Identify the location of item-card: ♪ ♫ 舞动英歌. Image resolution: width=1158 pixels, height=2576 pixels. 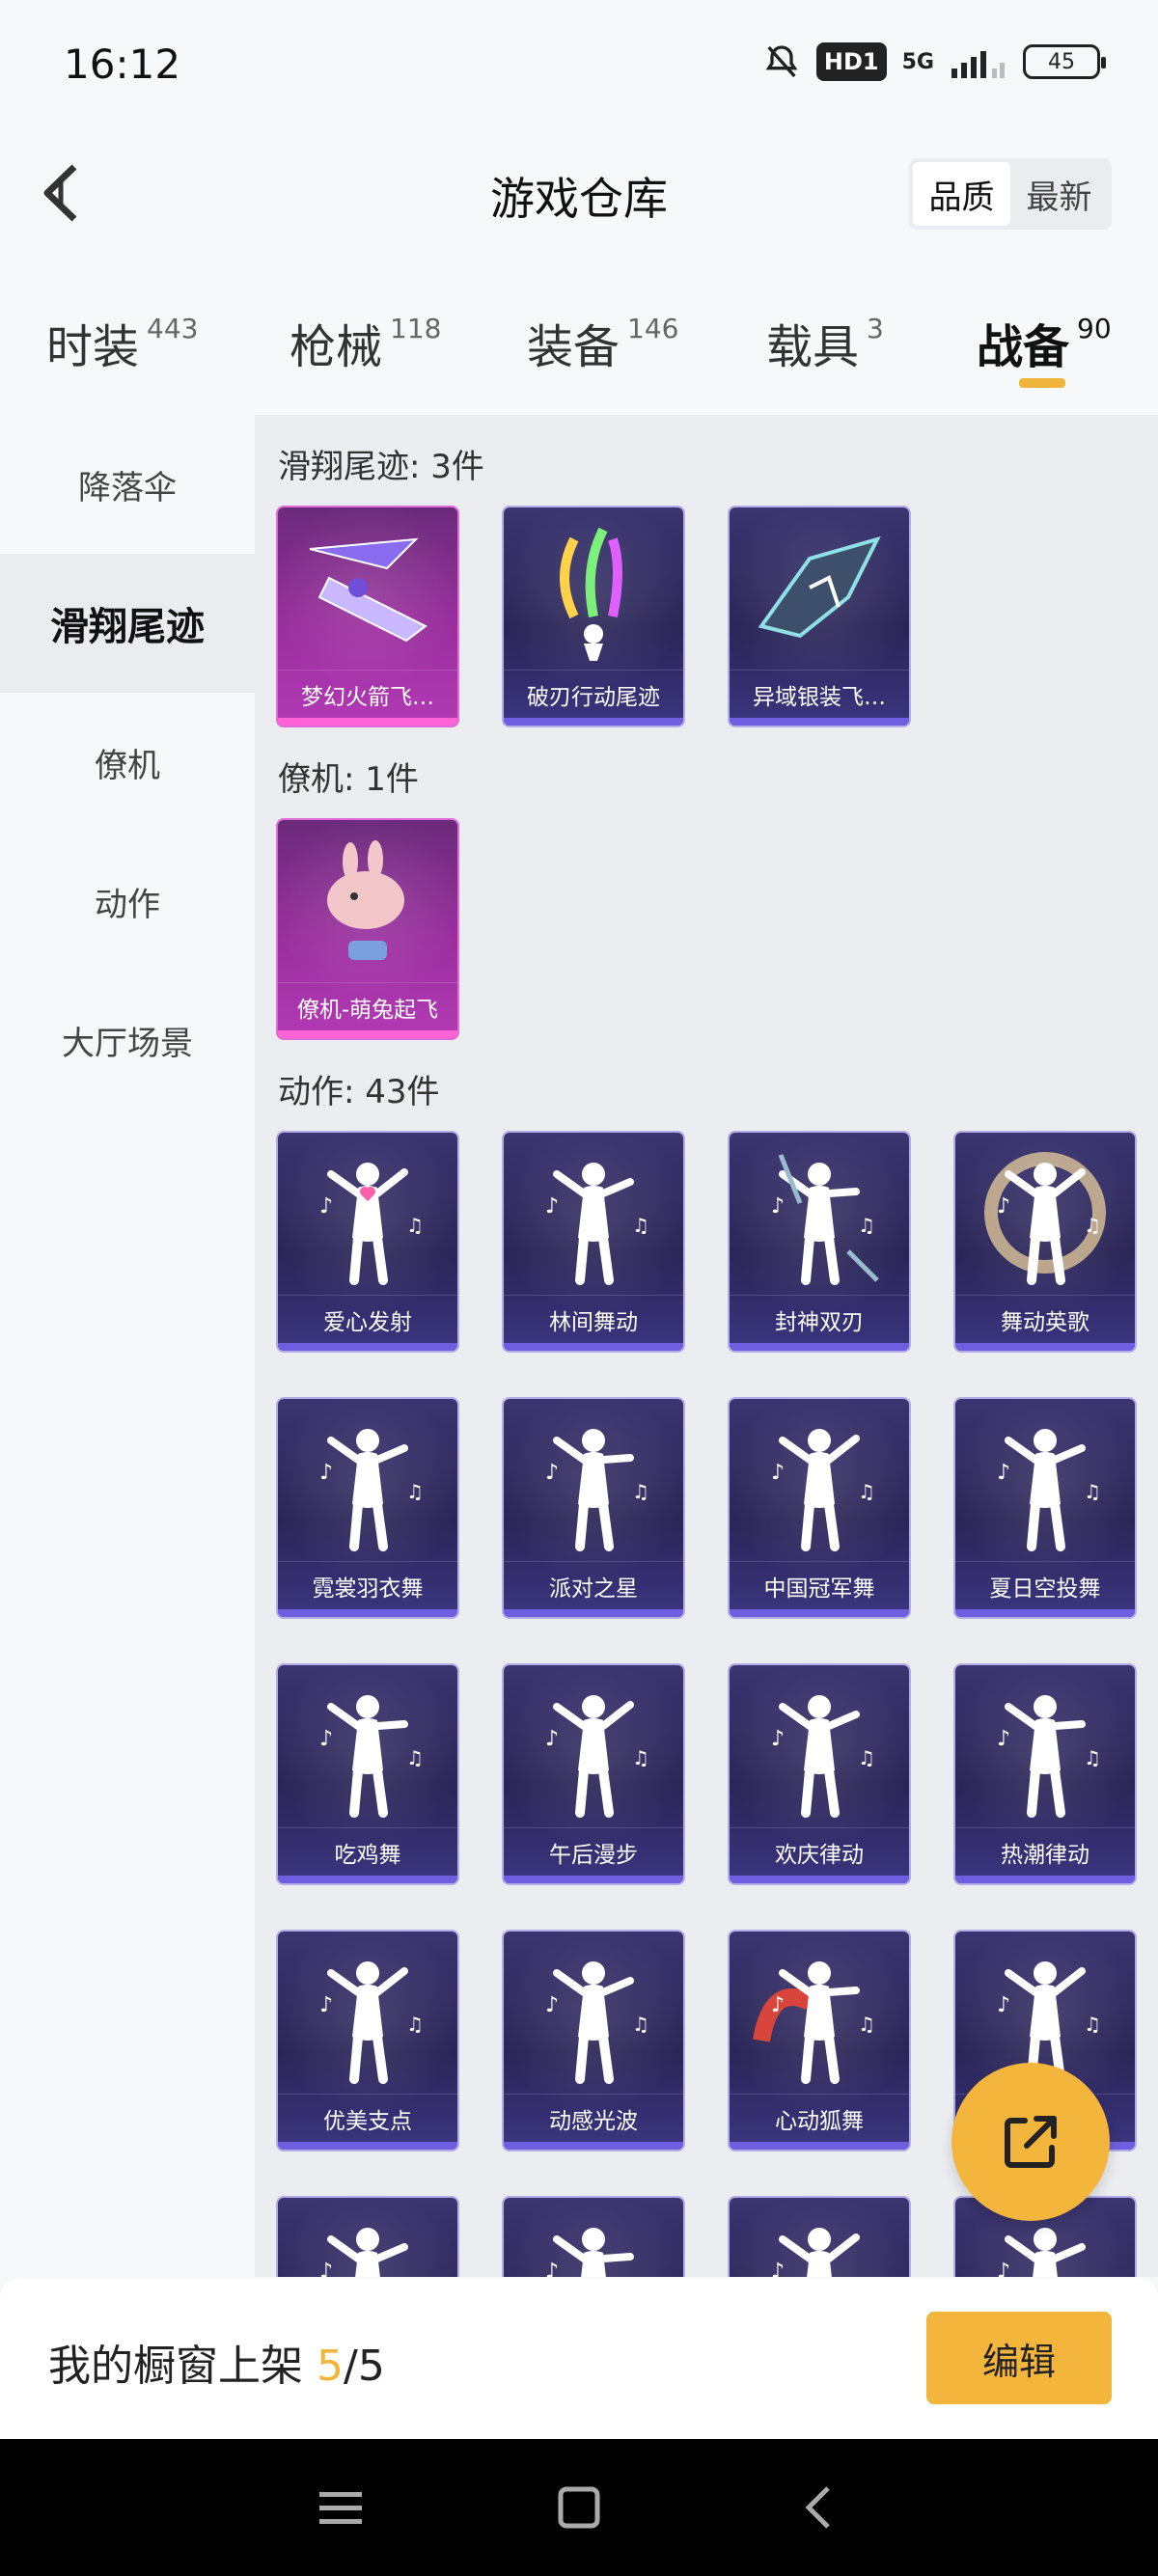
(1045, 1242).